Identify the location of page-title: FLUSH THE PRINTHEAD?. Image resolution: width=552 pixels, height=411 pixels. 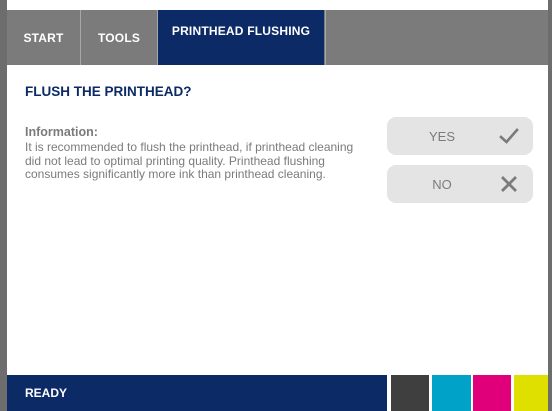
(108, 91).